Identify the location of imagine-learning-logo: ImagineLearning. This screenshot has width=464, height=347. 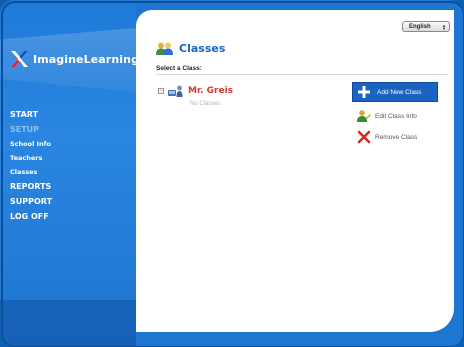
(73, 59).